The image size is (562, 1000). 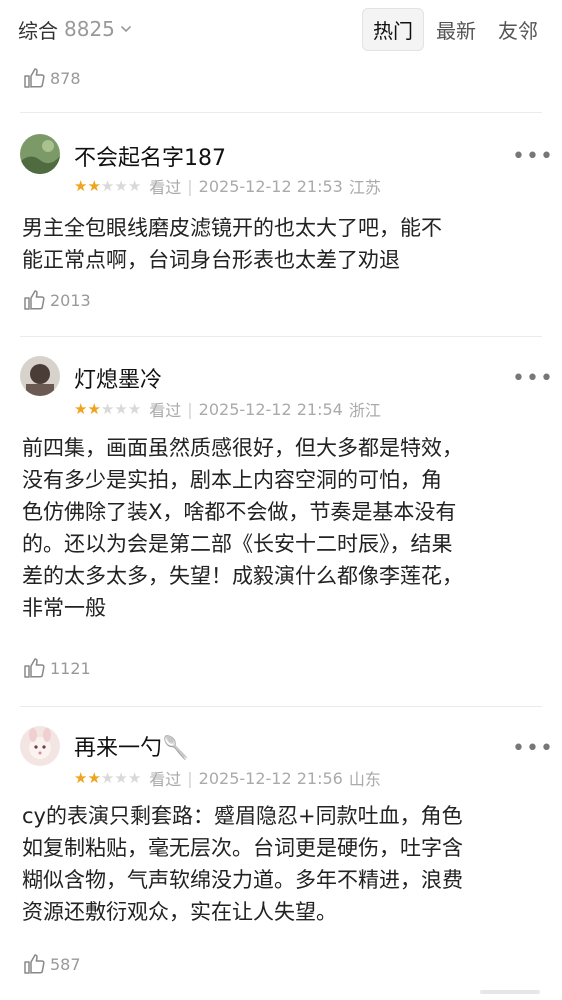 I want to click on like-button: 1121, so click(x=56, y=668).